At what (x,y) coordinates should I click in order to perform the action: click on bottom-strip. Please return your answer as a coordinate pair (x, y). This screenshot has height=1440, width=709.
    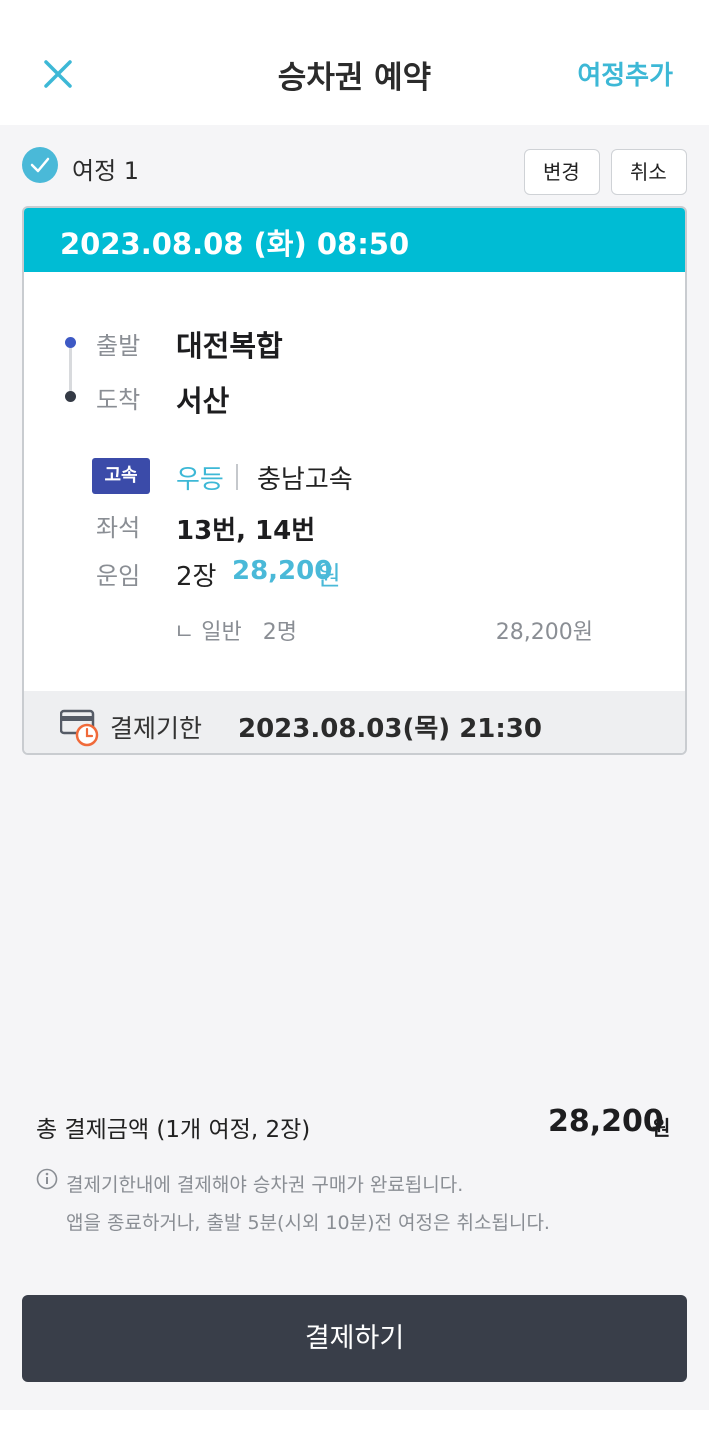
    Looking at the image, I should click on (354, 1425).